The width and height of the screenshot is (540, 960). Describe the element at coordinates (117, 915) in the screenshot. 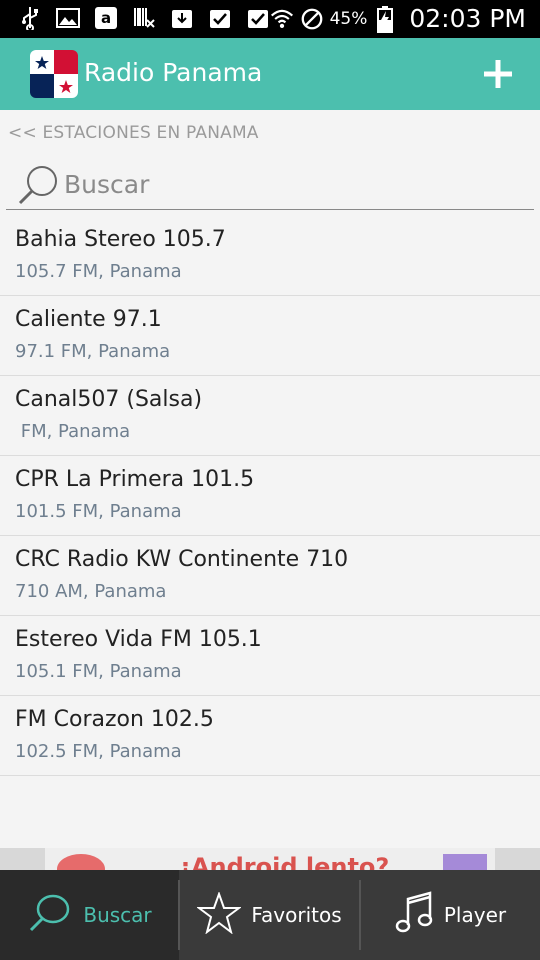

I see `nav-label: Buscar` at that location.